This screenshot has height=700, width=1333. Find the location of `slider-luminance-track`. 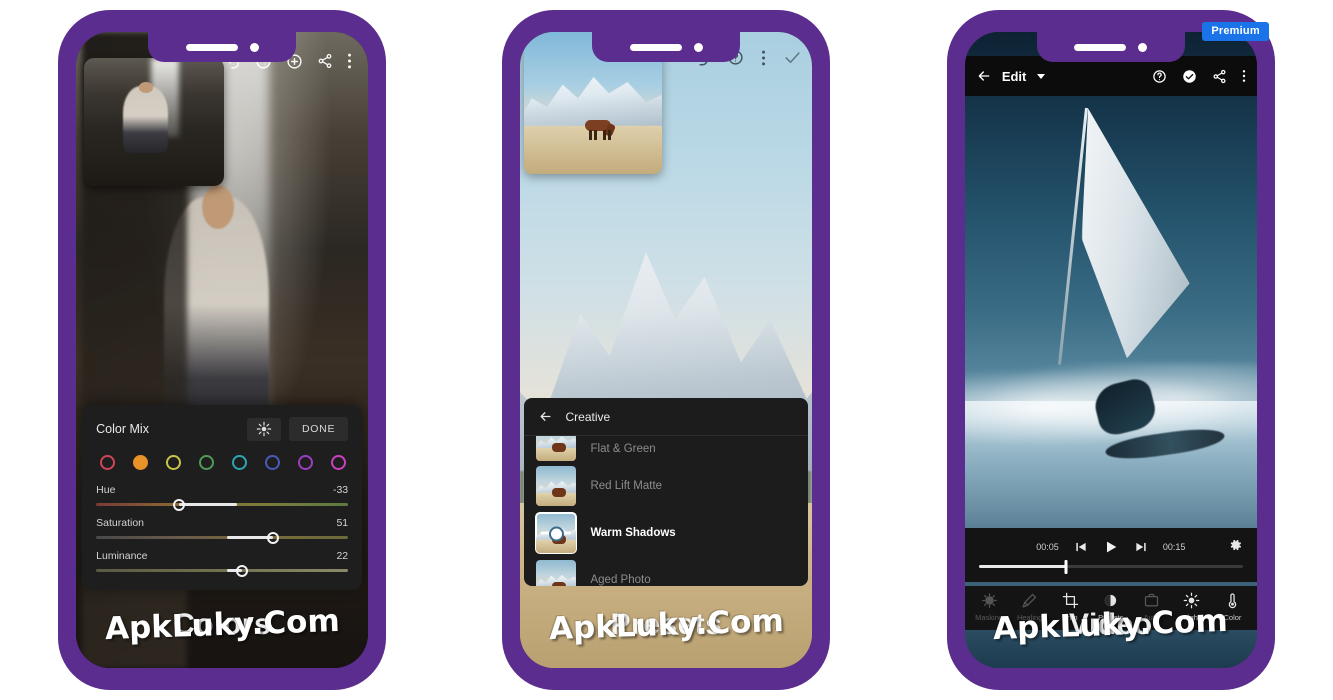

slider-luminance-track is located at coordinates (222, 570).